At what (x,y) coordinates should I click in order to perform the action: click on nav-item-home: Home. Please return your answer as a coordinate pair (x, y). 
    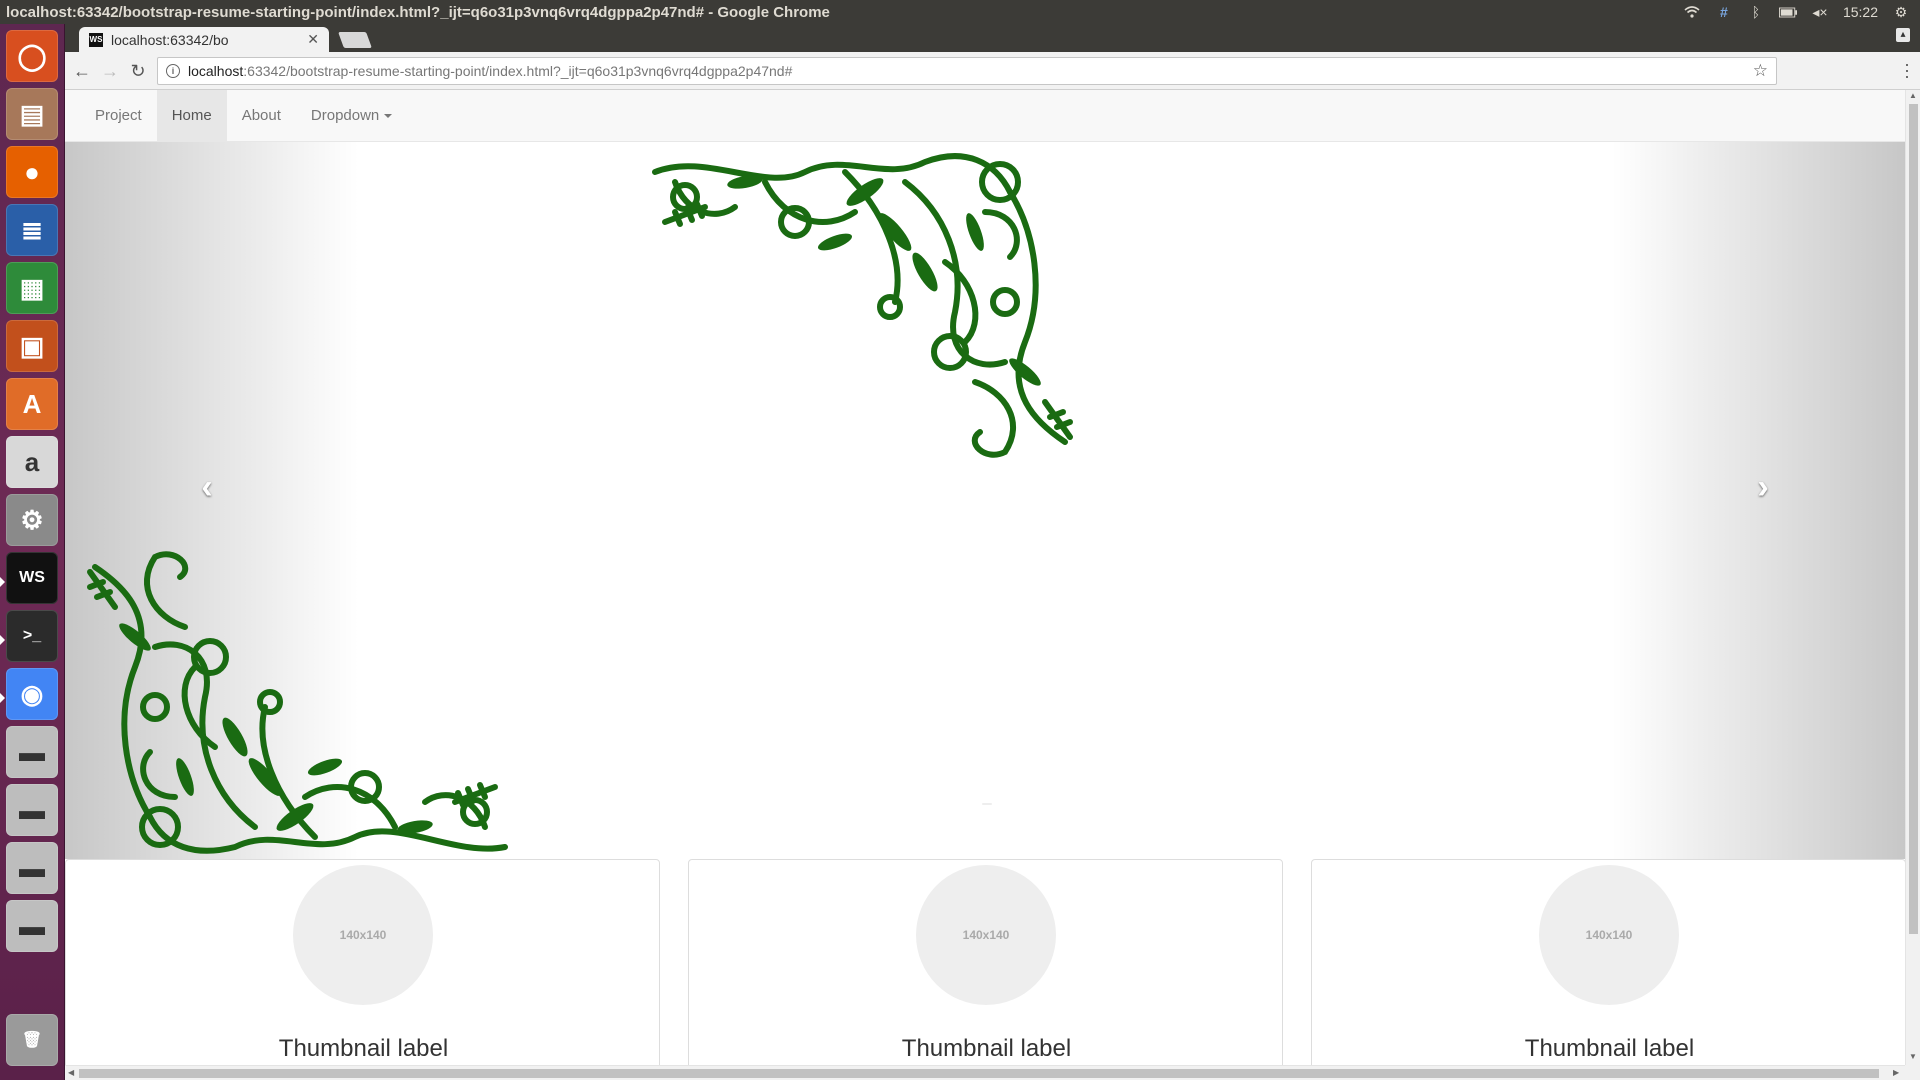
    Looking at the image, I should click on (191, 115).